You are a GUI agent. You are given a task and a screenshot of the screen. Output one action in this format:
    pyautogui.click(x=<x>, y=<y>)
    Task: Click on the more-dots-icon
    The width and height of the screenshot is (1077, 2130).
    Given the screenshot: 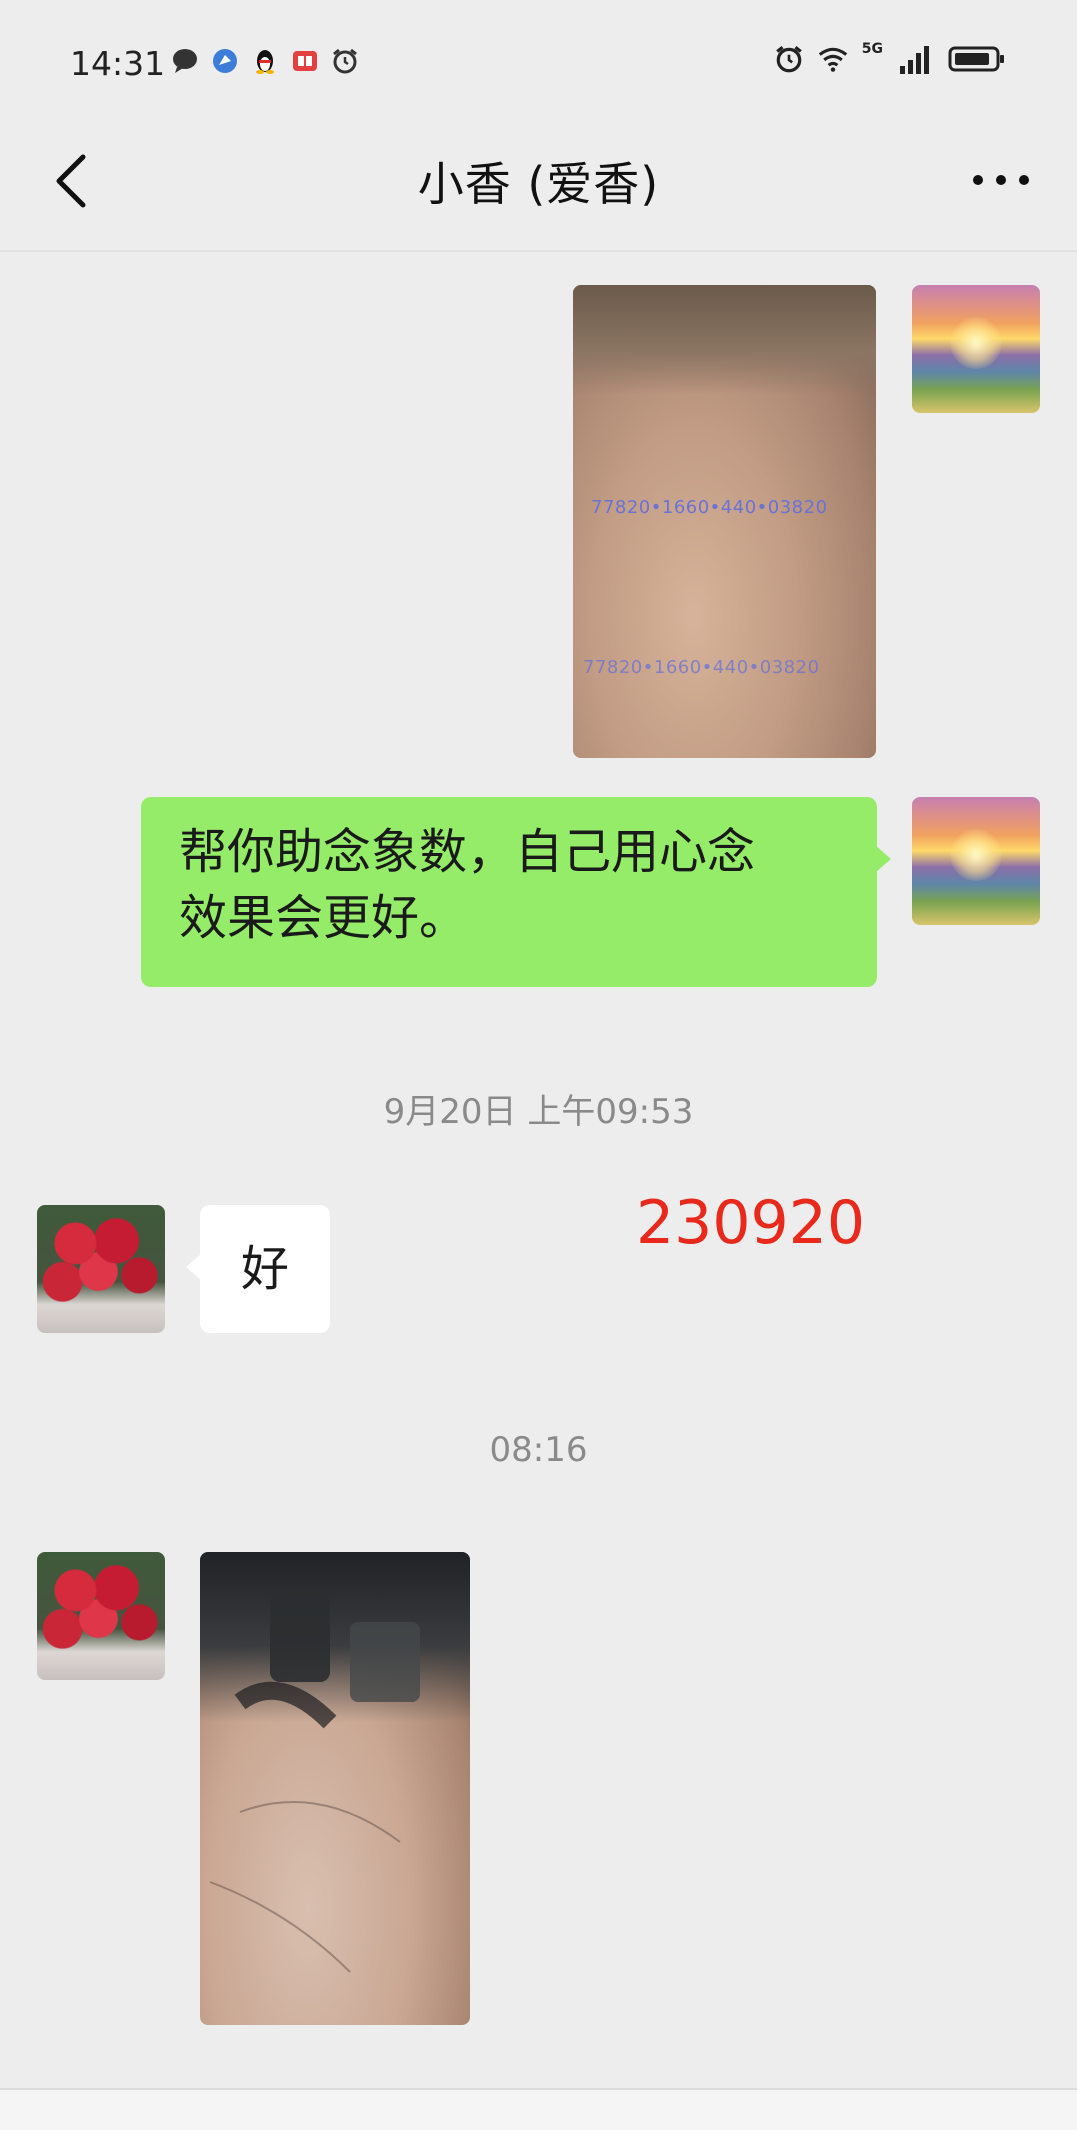 What is the action you would take?
    pyautogui.click(x=1001, y=180)
    